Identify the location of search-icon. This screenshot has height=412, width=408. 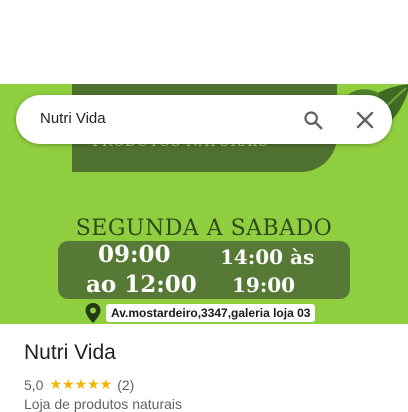
(313, 120).